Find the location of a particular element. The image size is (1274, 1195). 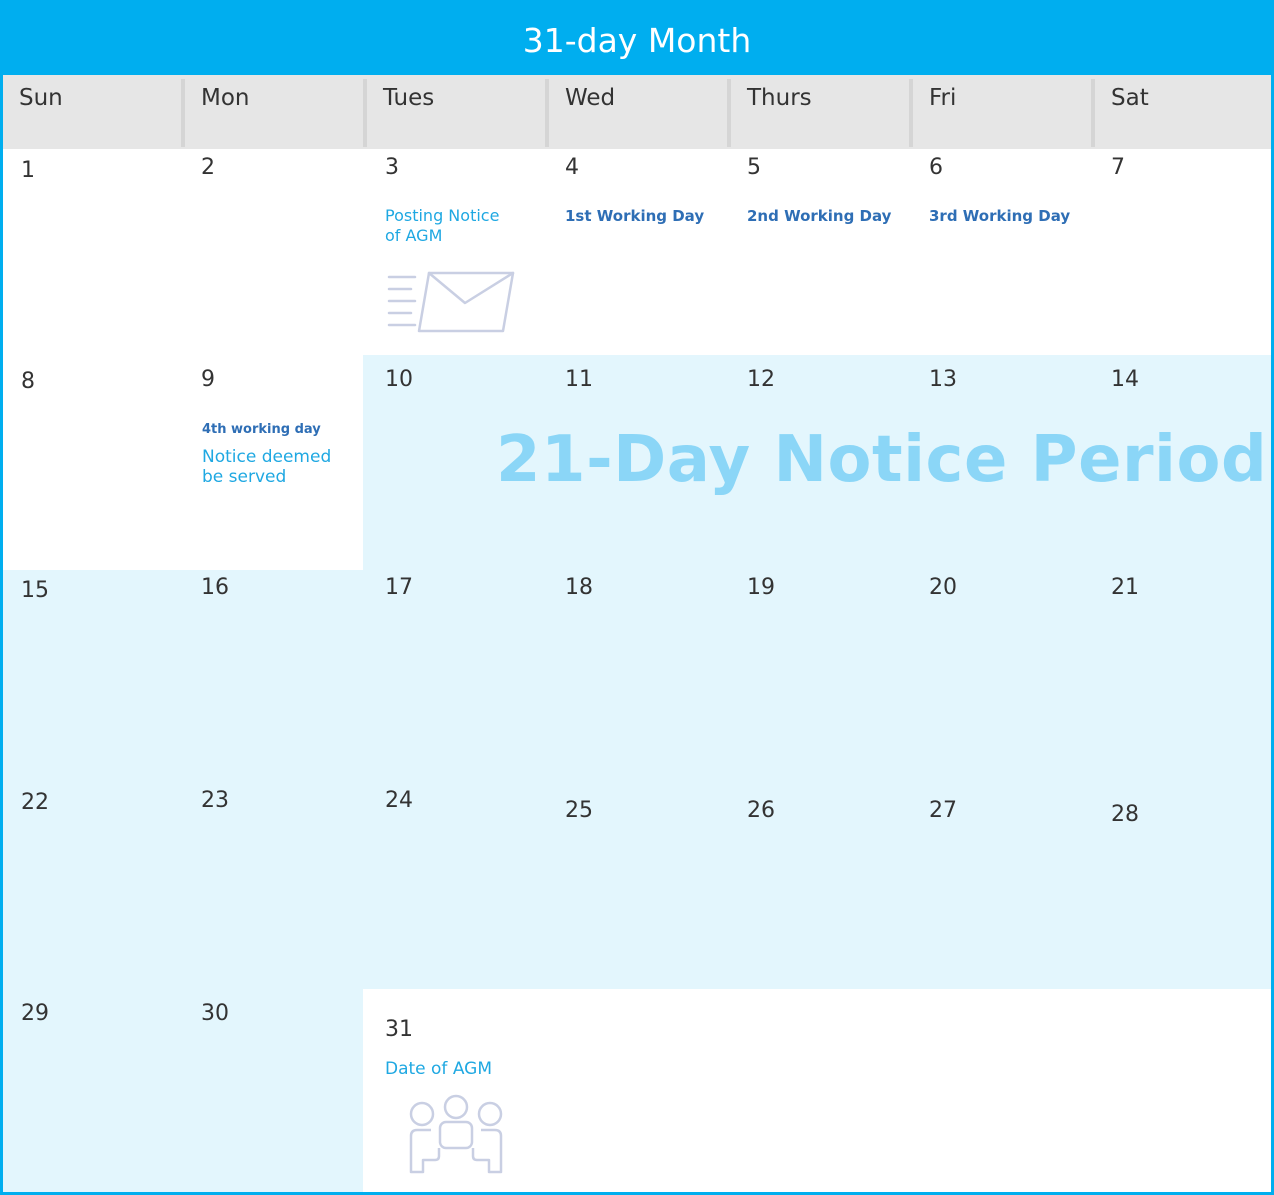

day-number: 21 is located at coordinates (1125, 587).